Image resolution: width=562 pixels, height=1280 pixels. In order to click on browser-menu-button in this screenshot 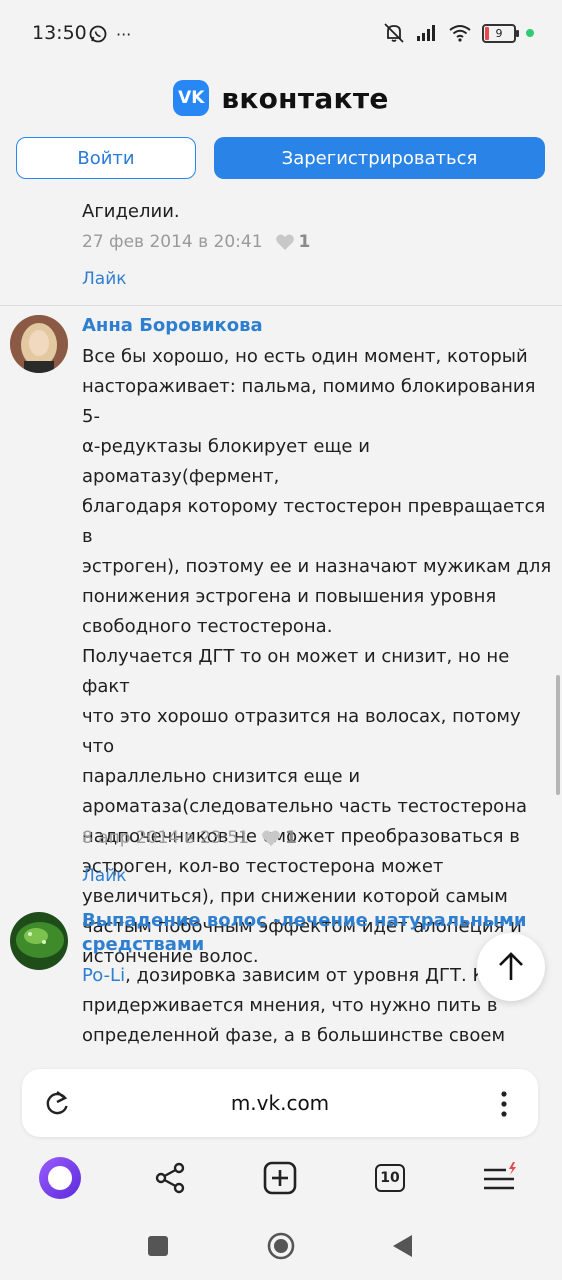, I will do `click(500, 1178)`.